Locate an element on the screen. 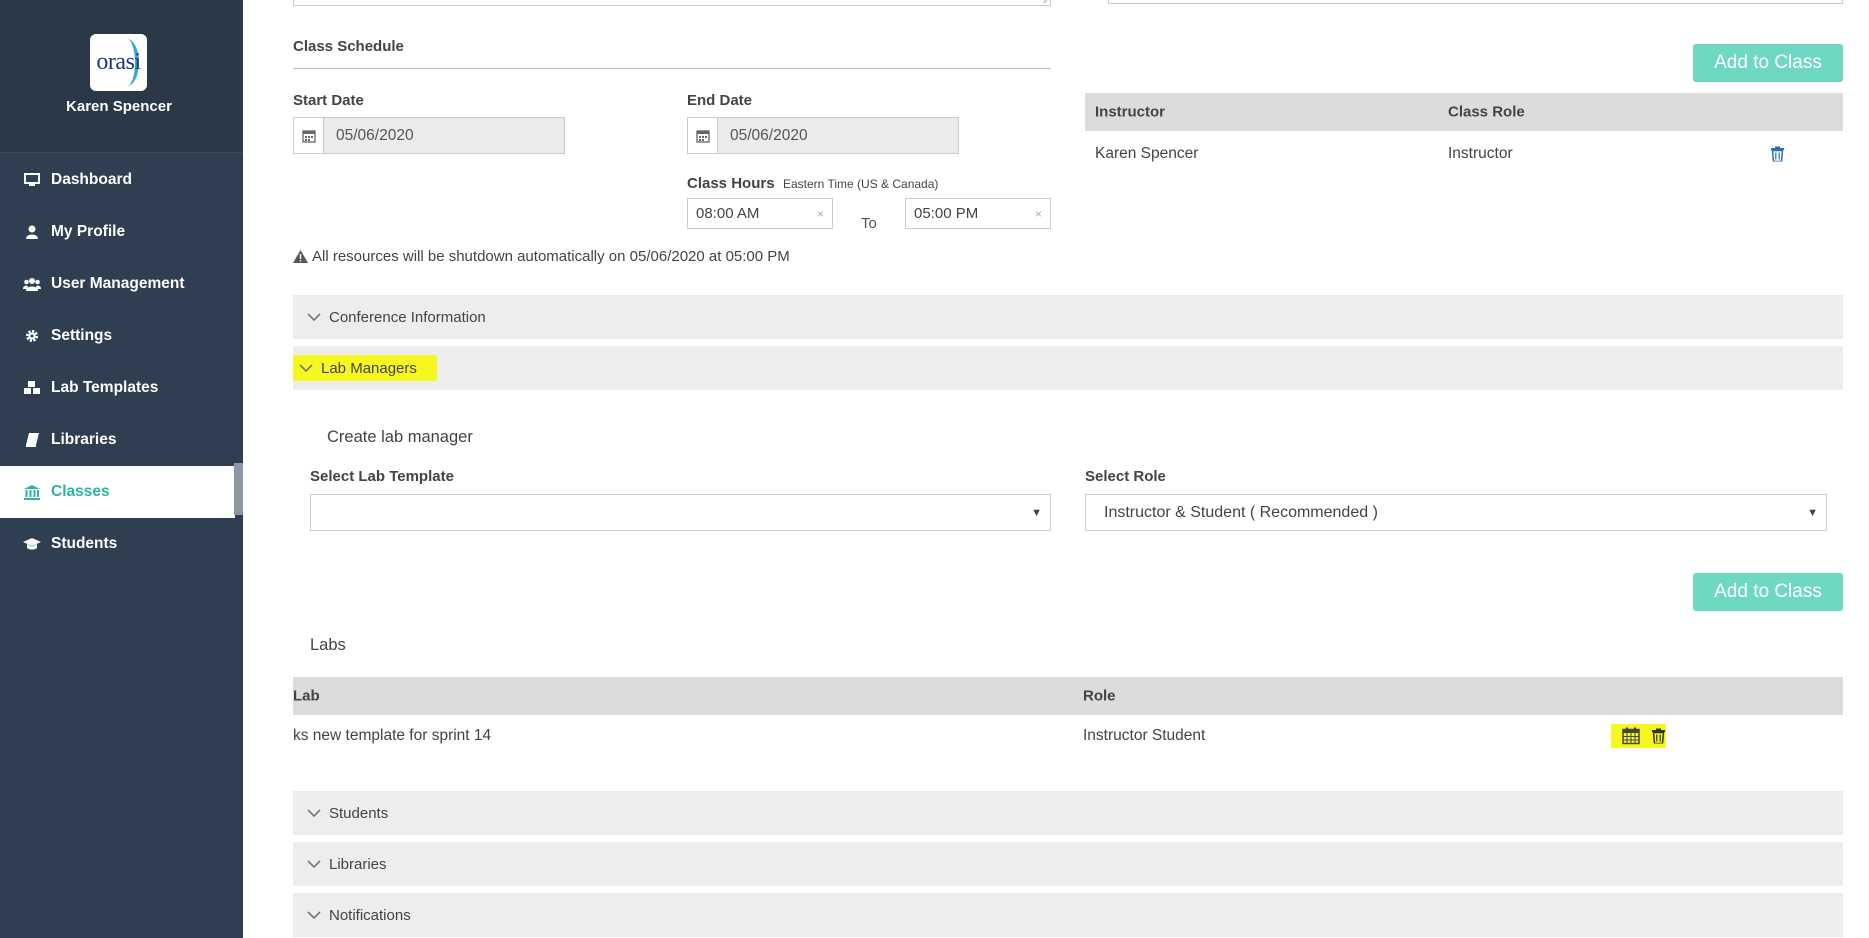 This screenshot has height=938, width=1869. accordion-notifications: Notifications is located at coordinates (1068, 915).